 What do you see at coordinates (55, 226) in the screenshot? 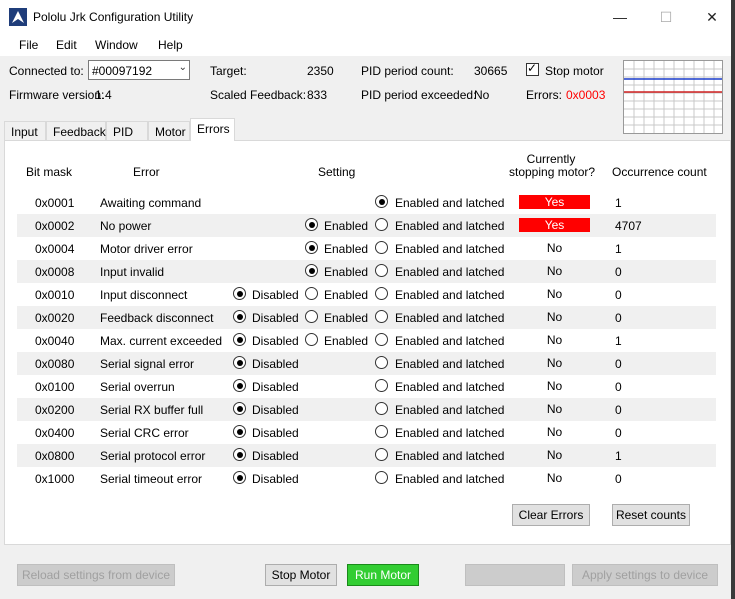
I see `bit-mask-cell: 0x0002` at bounding box center [55, 226].